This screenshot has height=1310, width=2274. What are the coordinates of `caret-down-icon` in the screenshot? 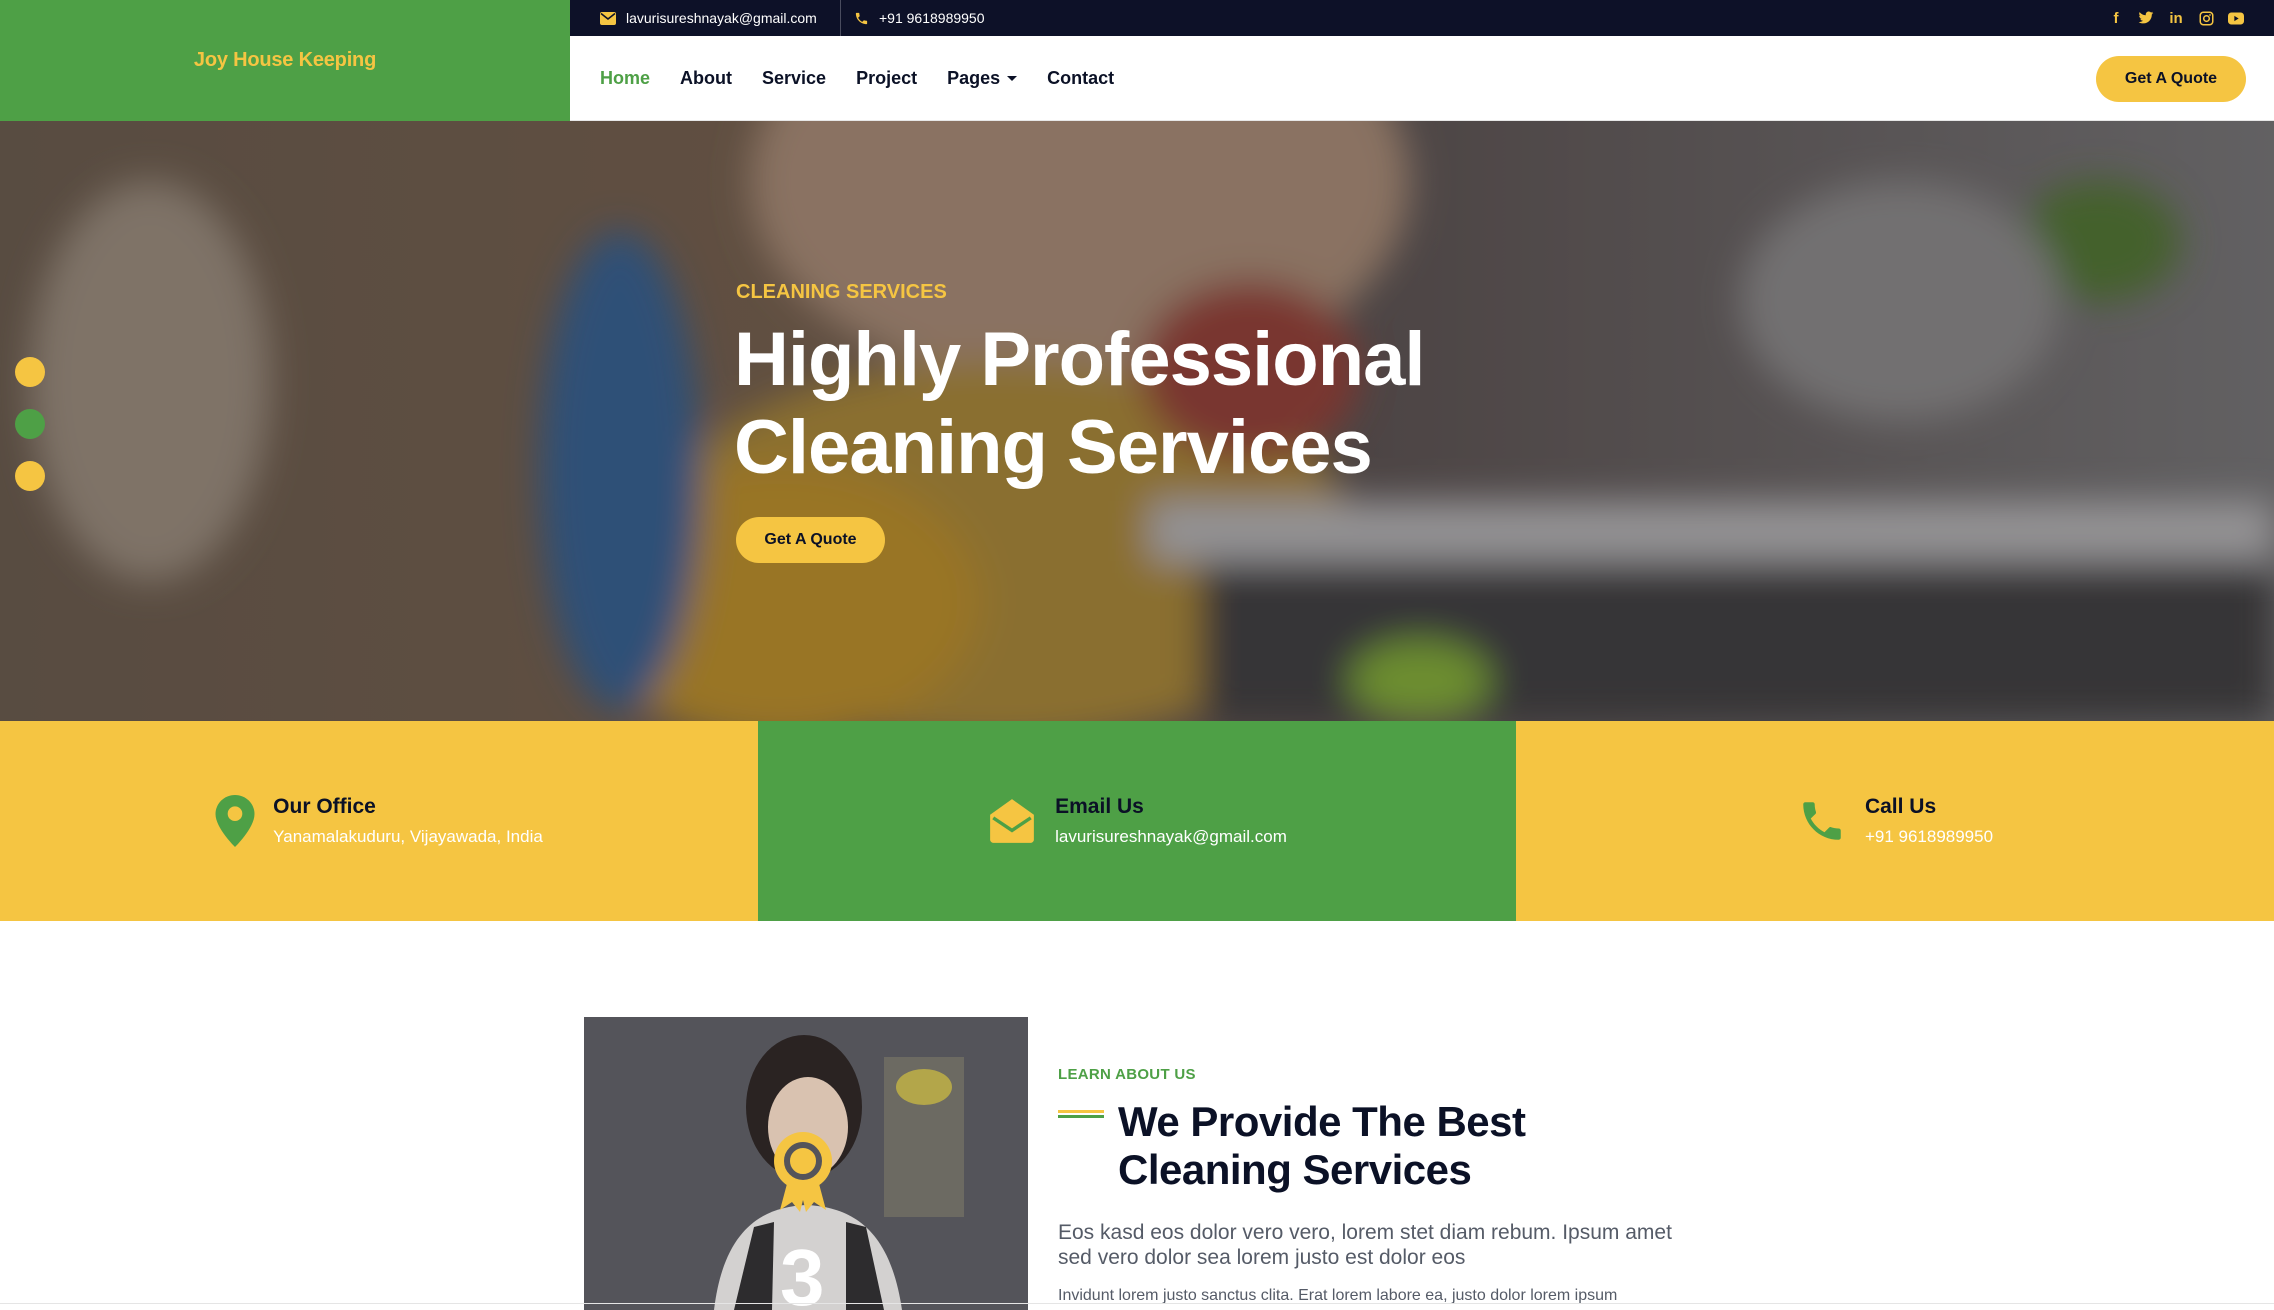 It's located at (1012, 78).